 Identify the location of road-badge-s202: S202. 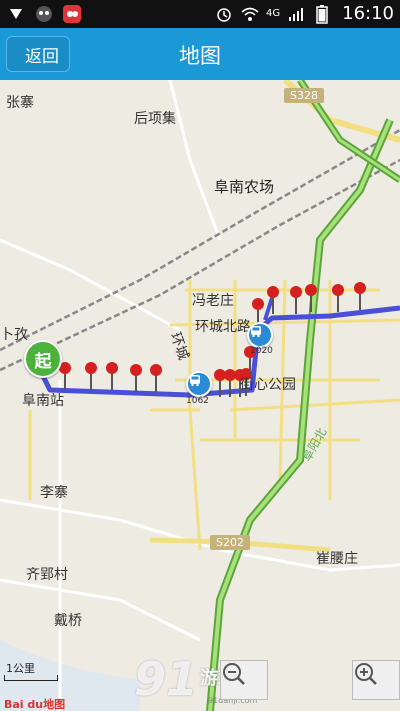
(230, 542).